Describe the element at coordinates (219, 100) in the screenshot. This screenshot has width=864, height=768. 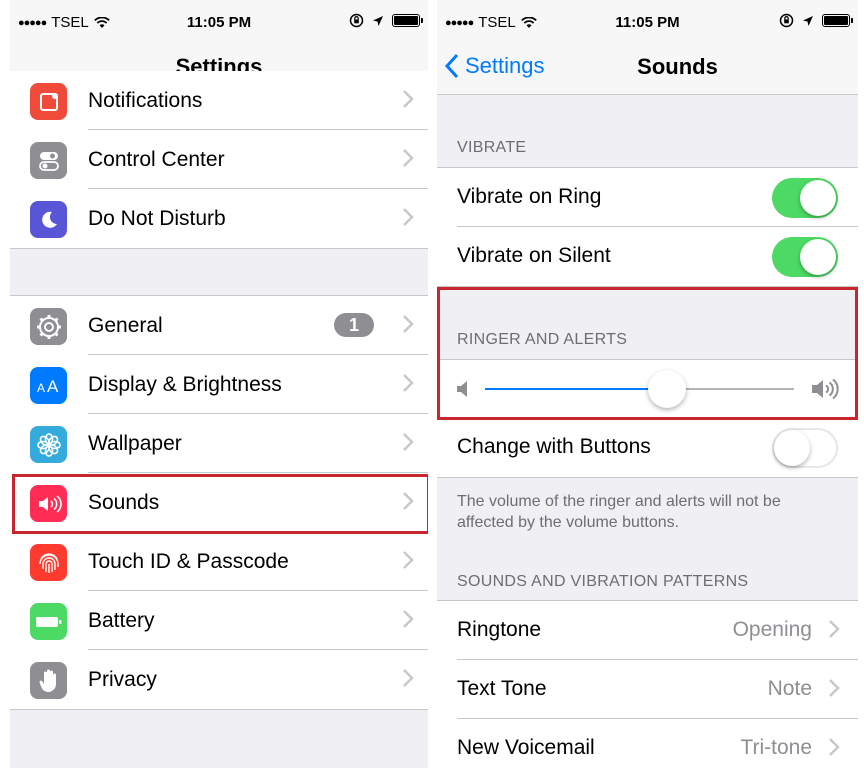
I see `settings-row-notifications: Notifications` at that location.